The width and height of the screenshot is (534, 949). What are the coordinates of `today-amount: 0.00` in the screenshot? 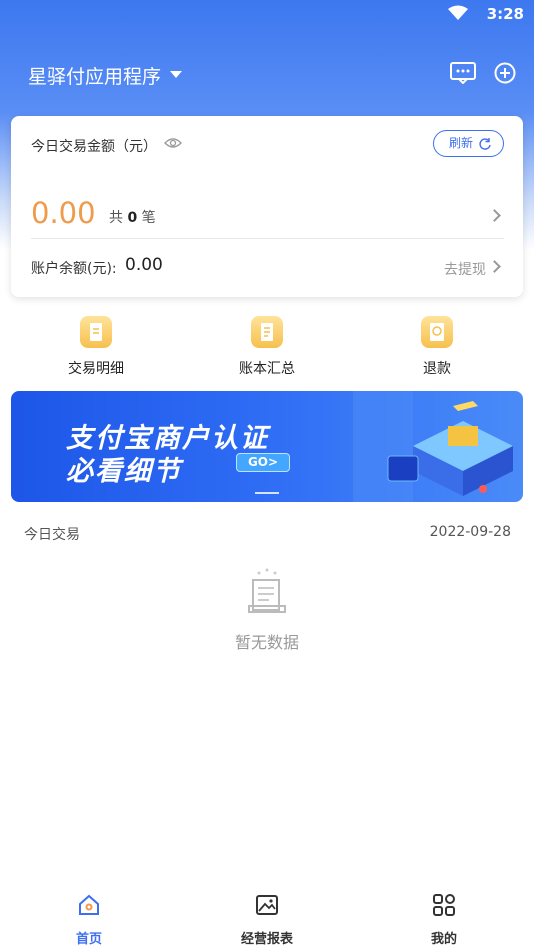 It's located at (63, 213).